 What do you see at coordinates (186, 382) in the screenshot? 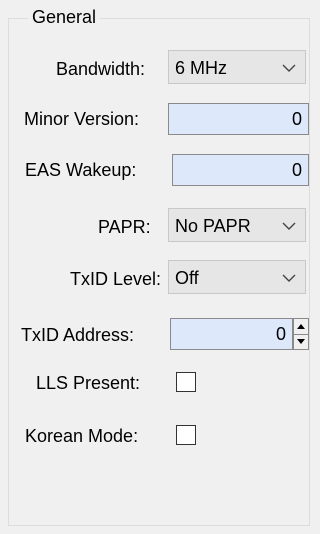
I see `lls-present-checkbox` at bounding box center [186, 382].